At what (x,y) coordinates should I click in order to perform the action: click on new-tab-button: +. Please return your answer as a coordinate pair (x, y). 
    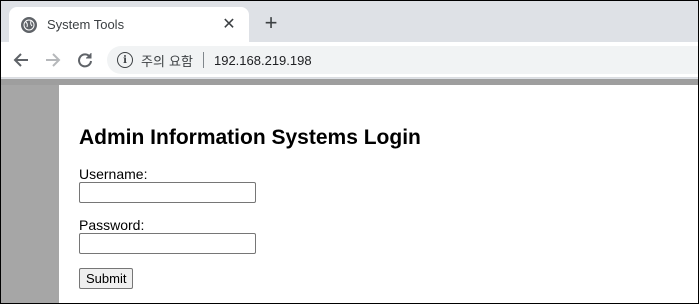
    Looking at the image, I should click on (271, 23).